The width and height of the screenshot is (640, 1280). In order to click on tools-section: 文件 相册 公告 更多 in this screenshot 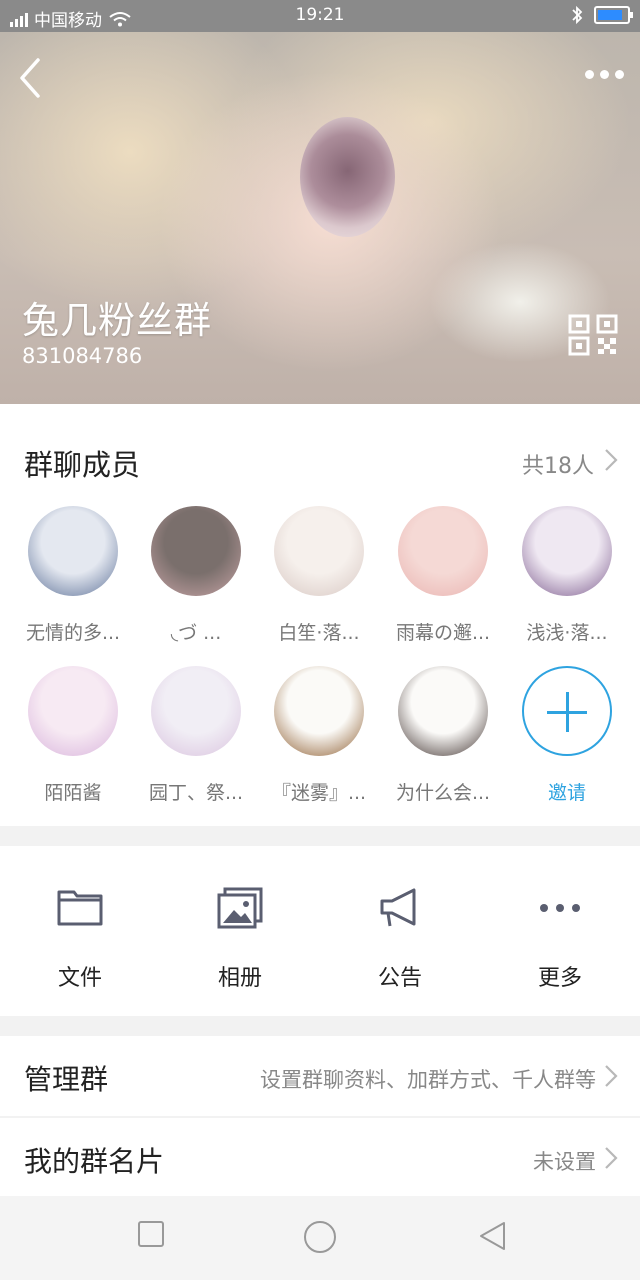, I will do `click(320, 931)`.